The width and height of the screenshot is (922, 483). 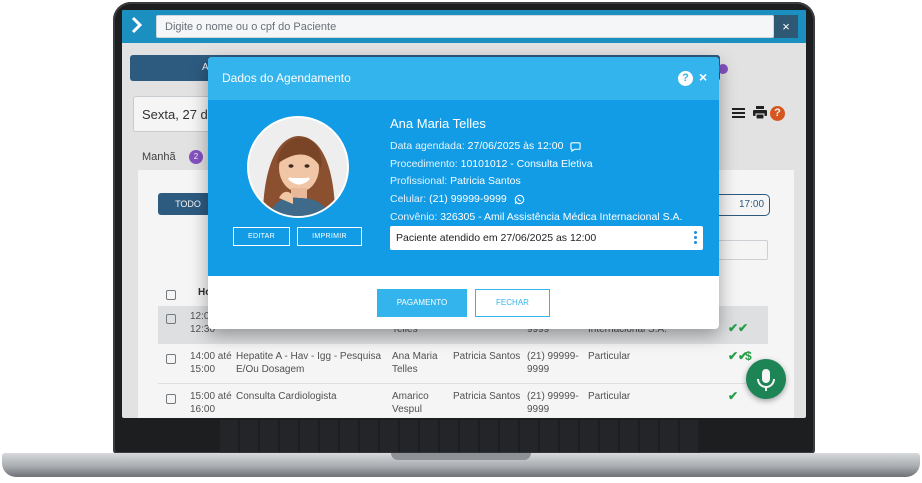 What do you see at coordinates (526, 164) in the screenshot?
I see `procedure-value: 10101012 - Consulta Eletiva` at bounding box center [526, 164].